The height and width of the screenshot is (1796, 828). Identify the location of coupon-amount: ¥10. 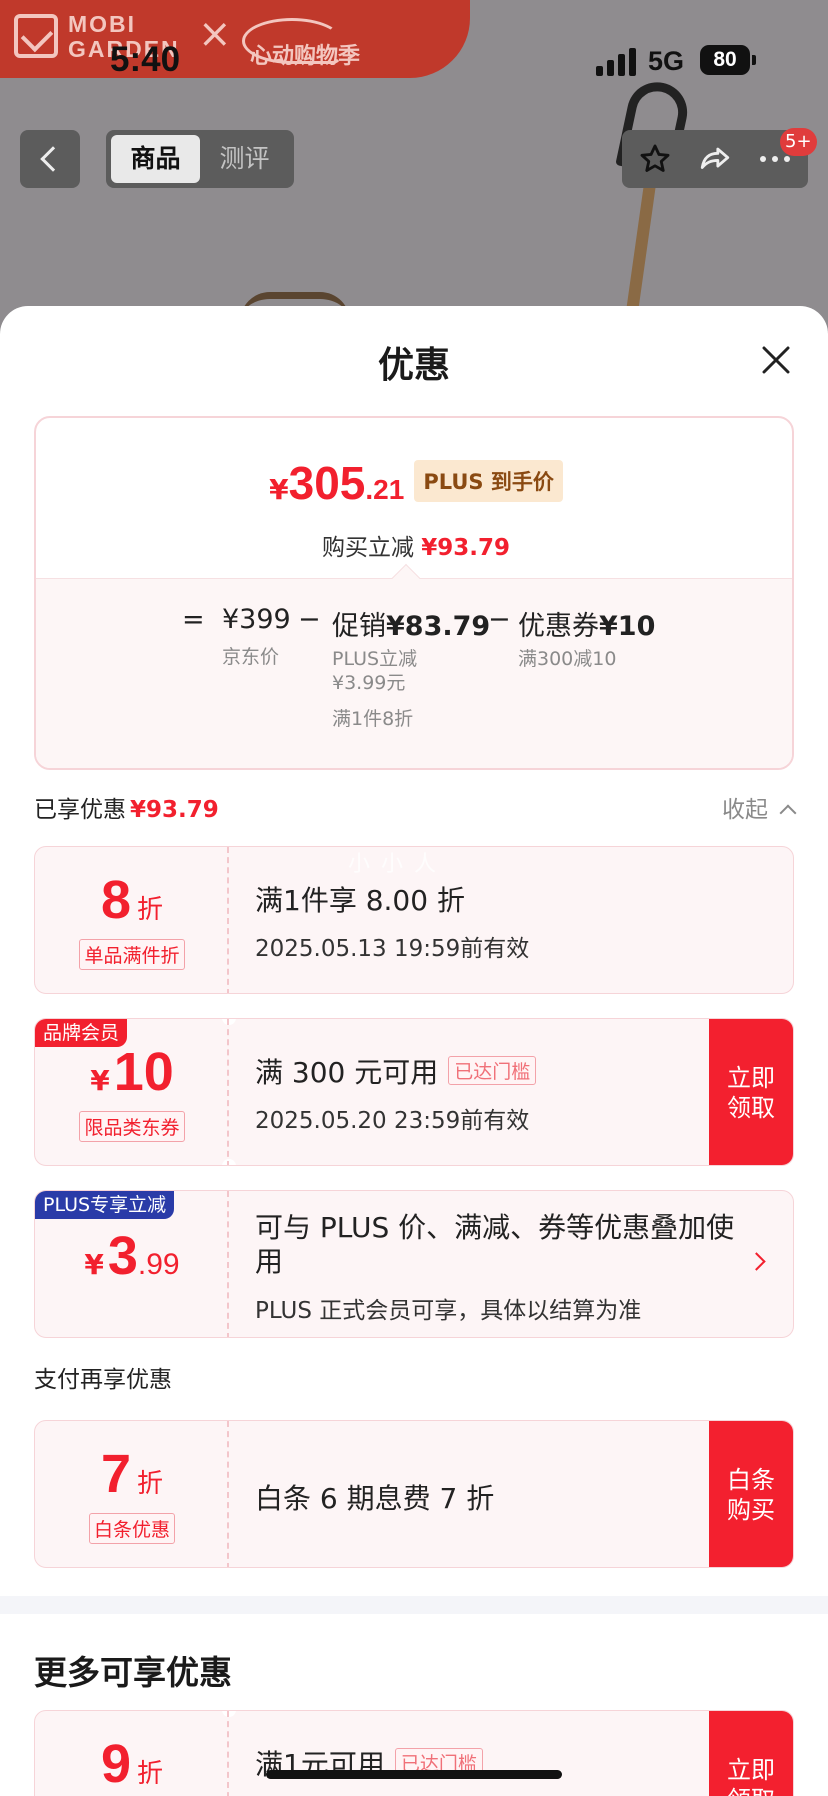
(627, 626).